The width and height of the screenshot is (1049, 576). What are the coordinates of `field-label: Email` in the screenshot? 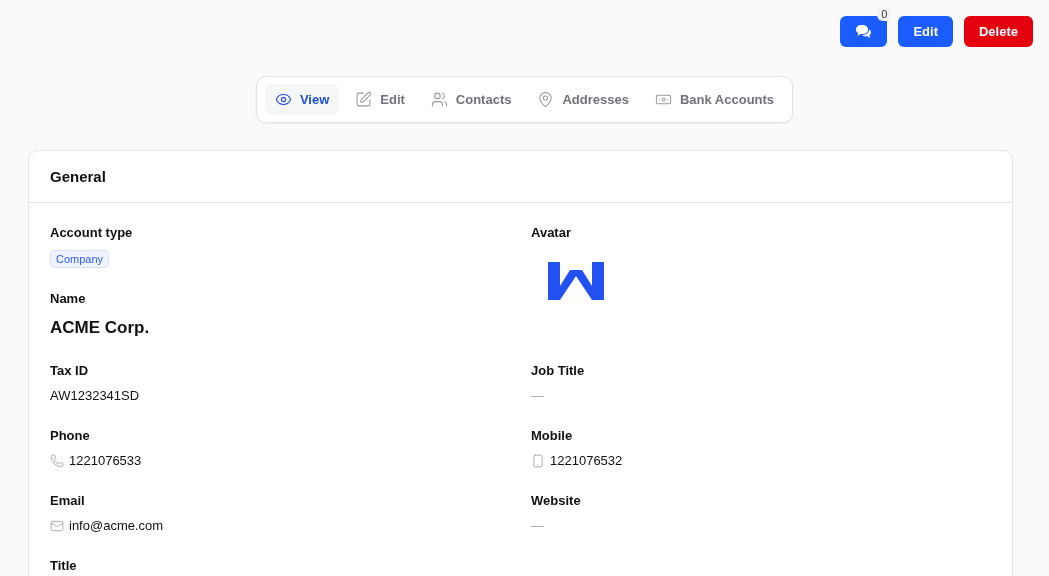 It's located at (68, 500).